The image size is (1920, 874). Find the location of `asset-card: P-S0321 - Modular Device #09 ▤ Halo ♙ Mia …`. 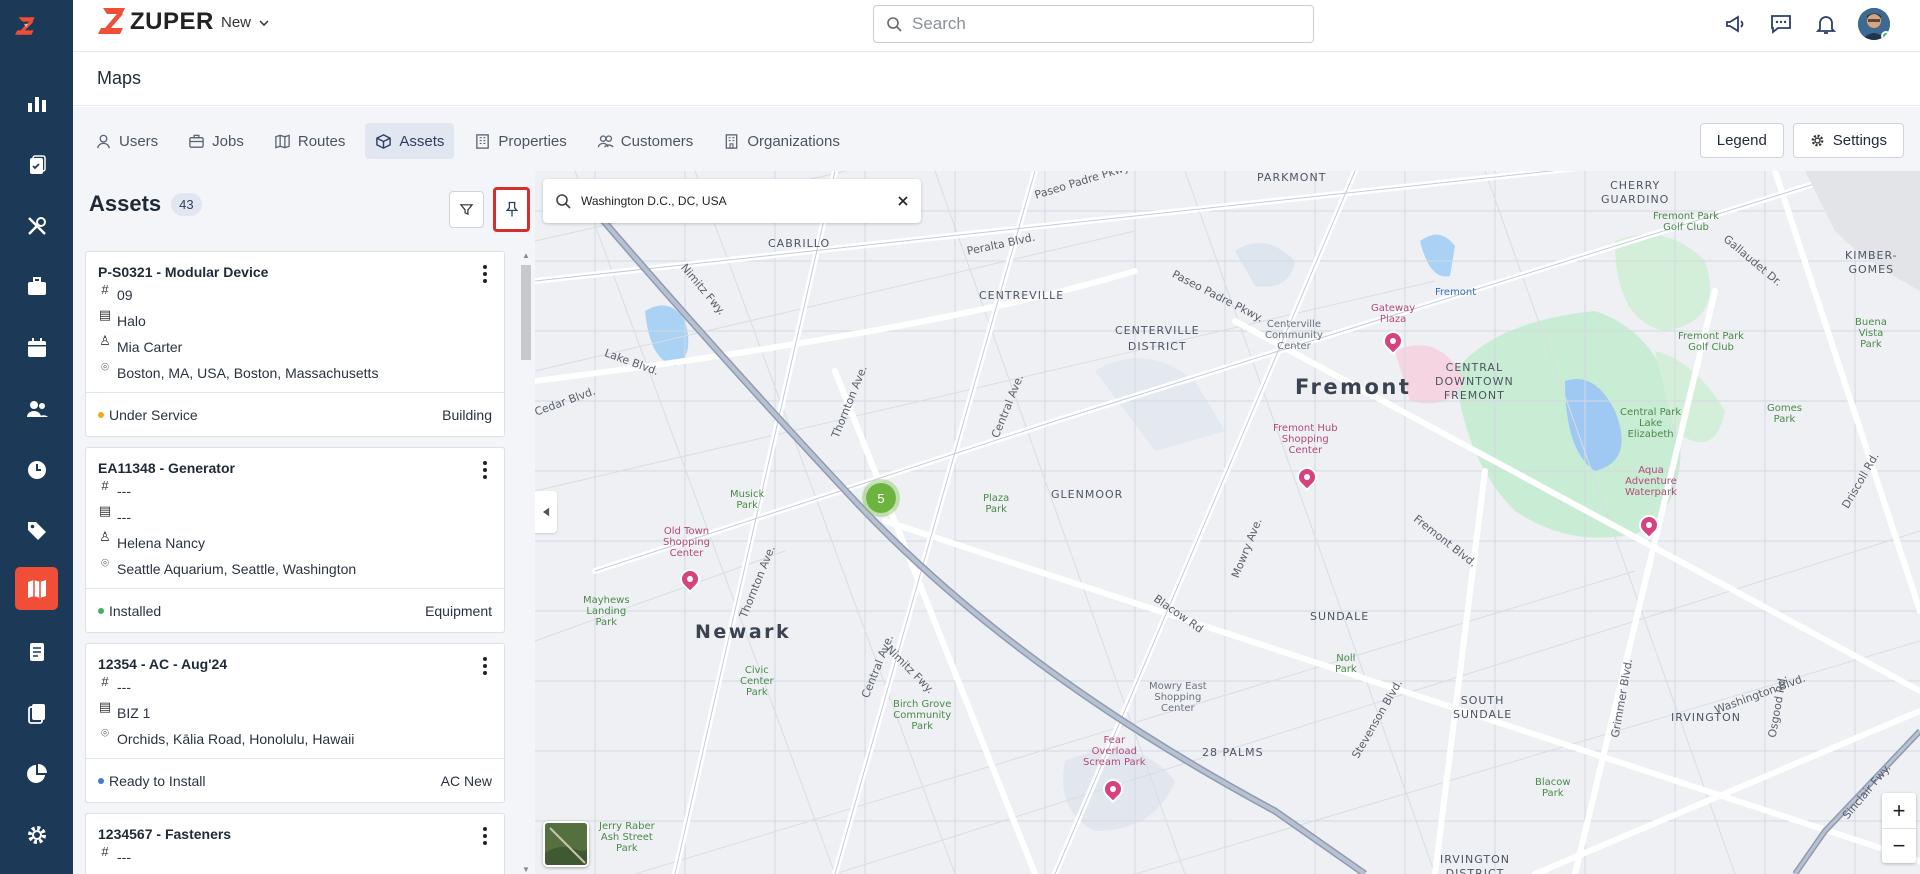

asset-card: P-S0321 - Modular Device #09 ▤ Halo ♙ Mia … is located at coordinates (295, 344).